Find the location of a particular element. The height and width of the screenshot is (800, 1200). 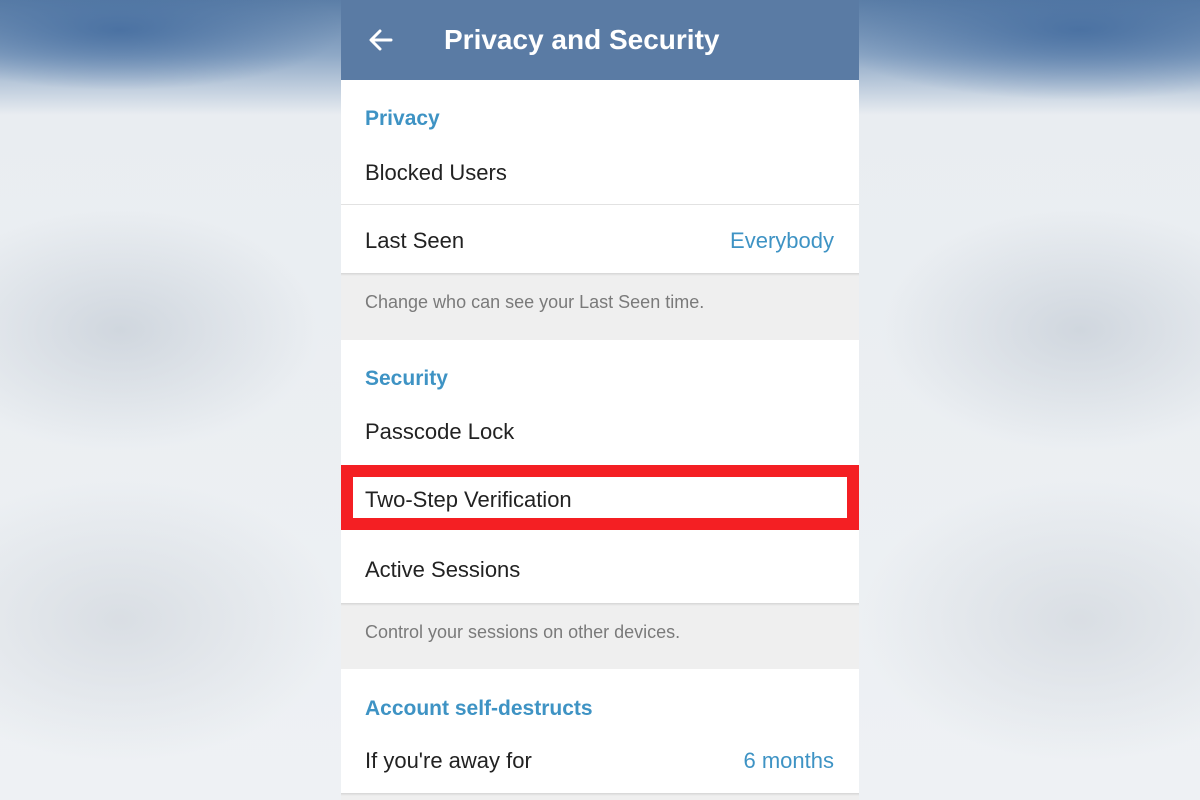

page-title: Privacy and Security is located at coordinates (582, 39).